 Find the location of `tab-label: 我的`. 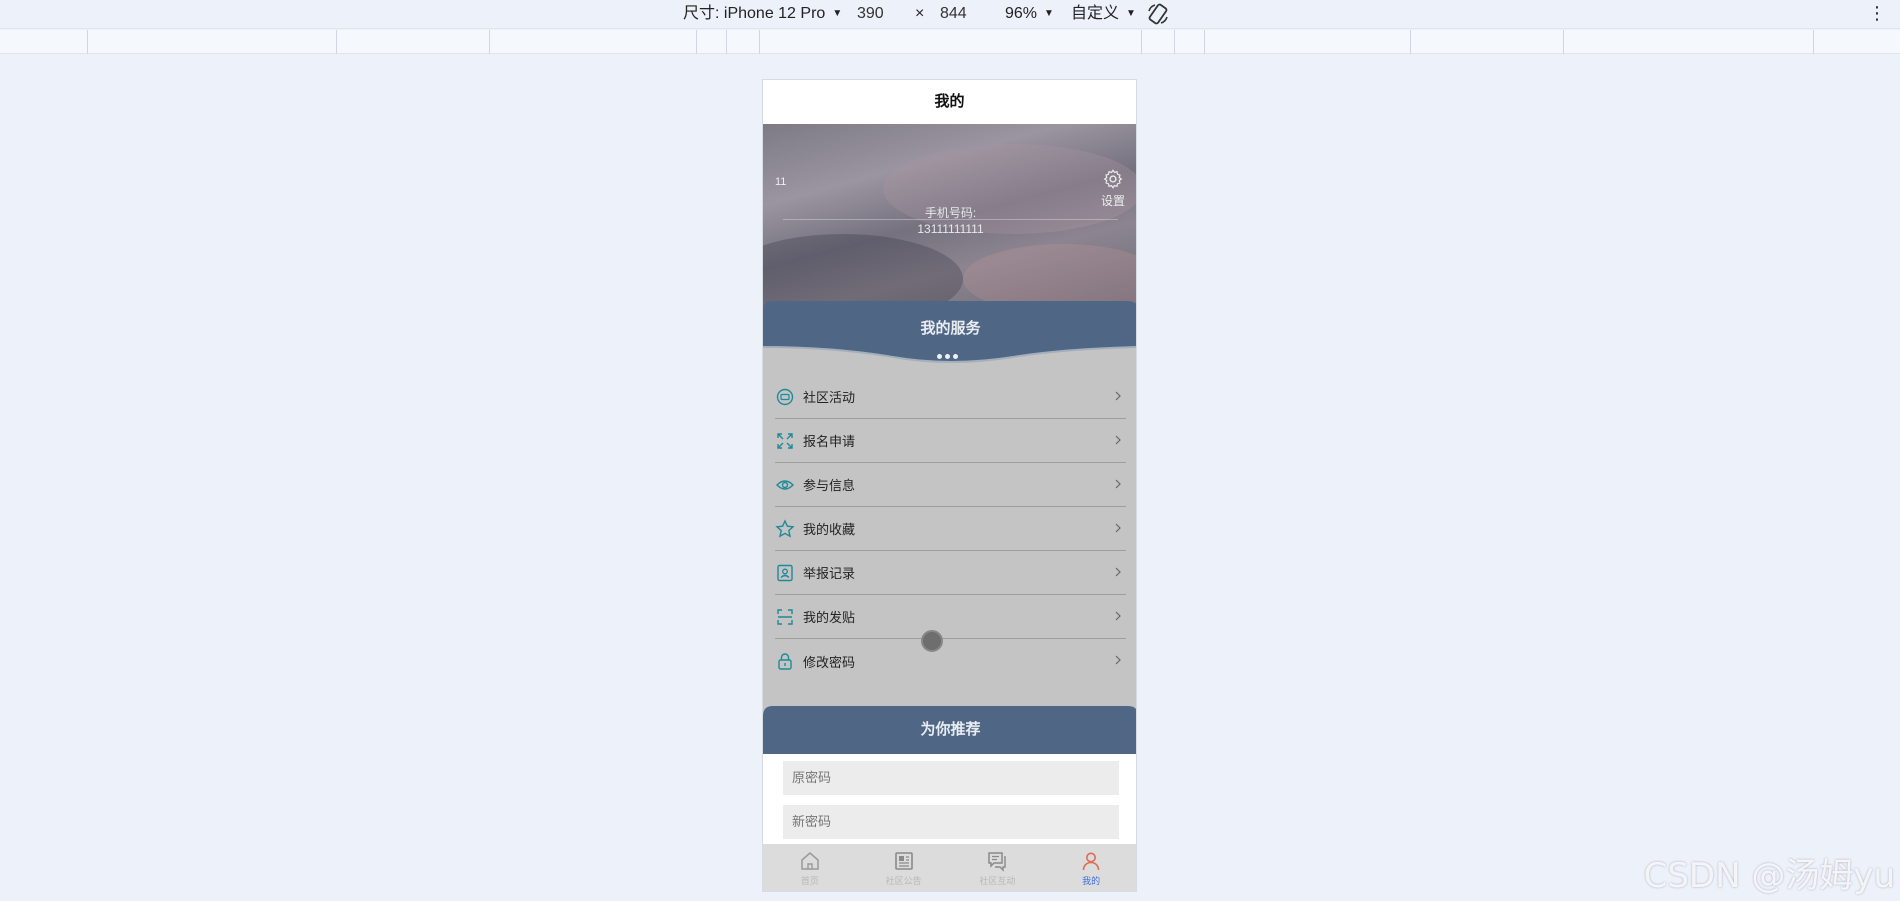

tab-label: 我的 is located at coordinates (1091, 881).